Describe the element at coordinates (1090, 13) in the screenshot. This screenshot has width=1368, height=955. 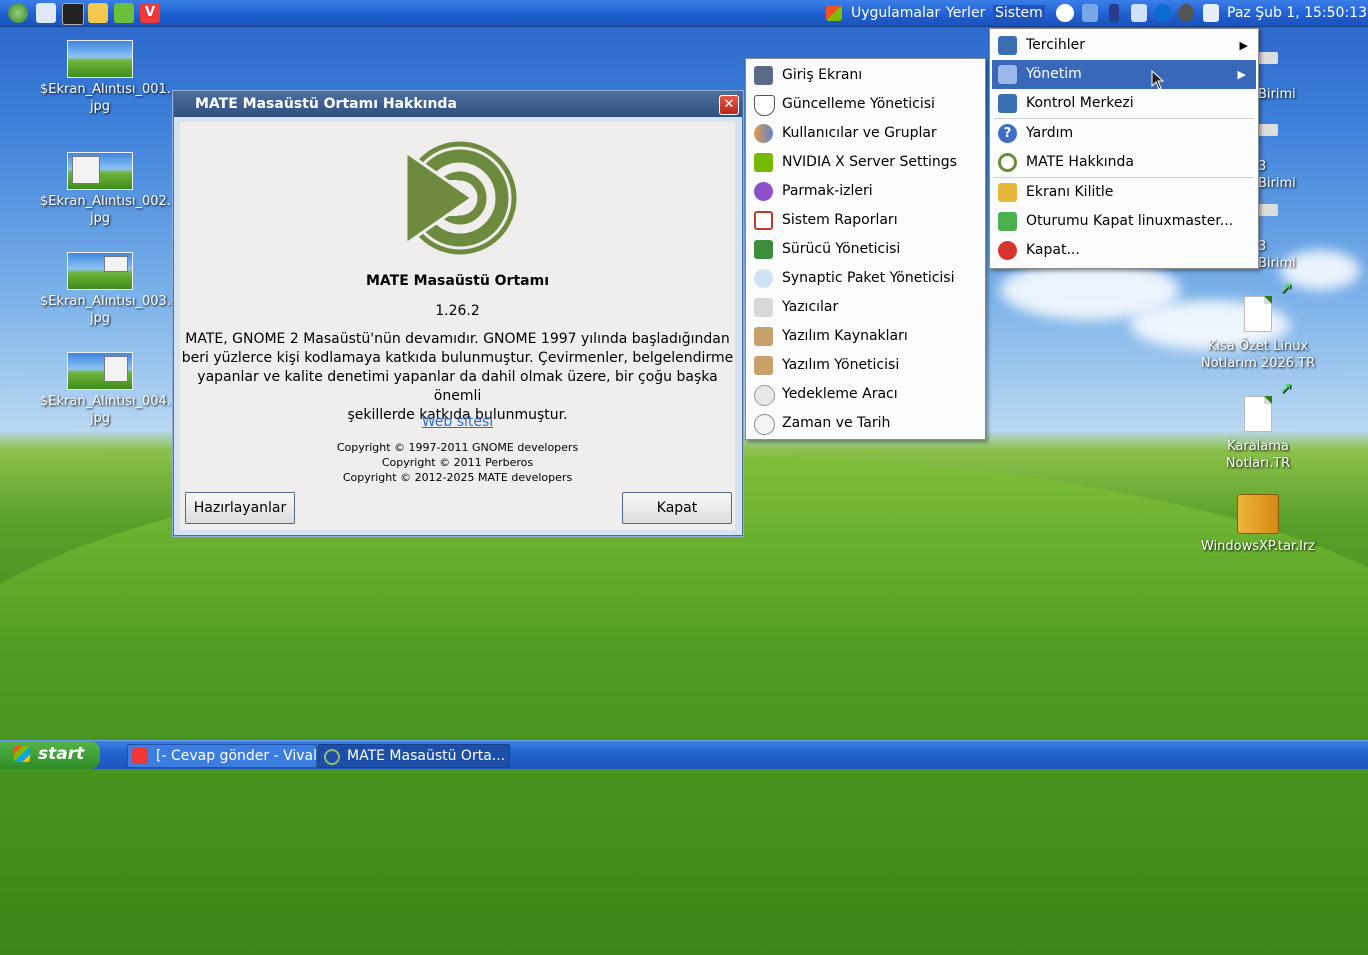
I see `update-icon` at that location.